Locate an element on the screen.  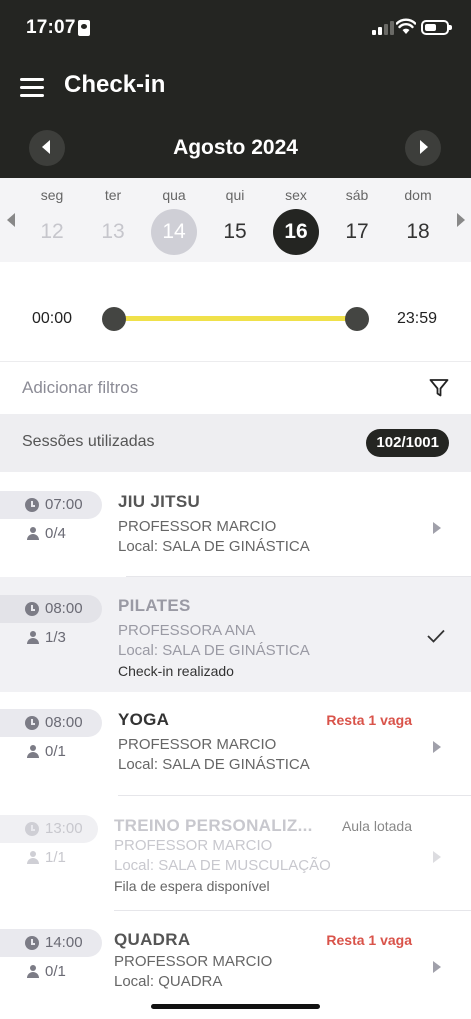
class-name: PILATES is located at coordinates (154, 605).